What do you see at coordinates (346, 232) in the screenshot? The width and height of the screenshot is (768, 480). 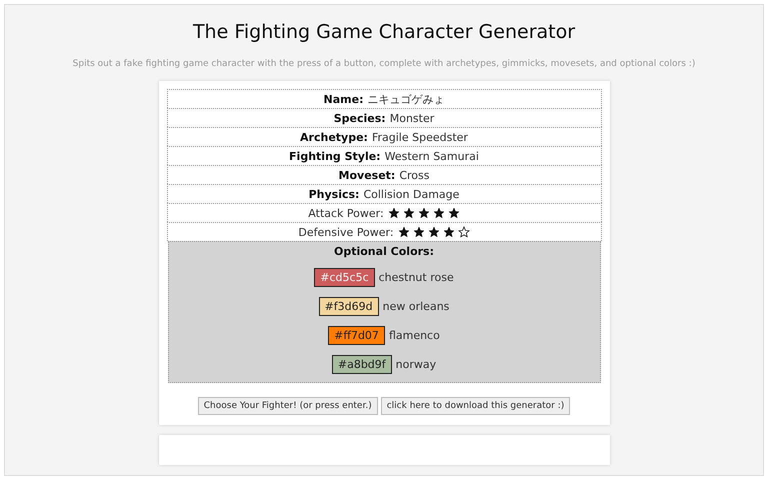 I see `rating-label: Defensive Power:` at bounding box center [346, 232].